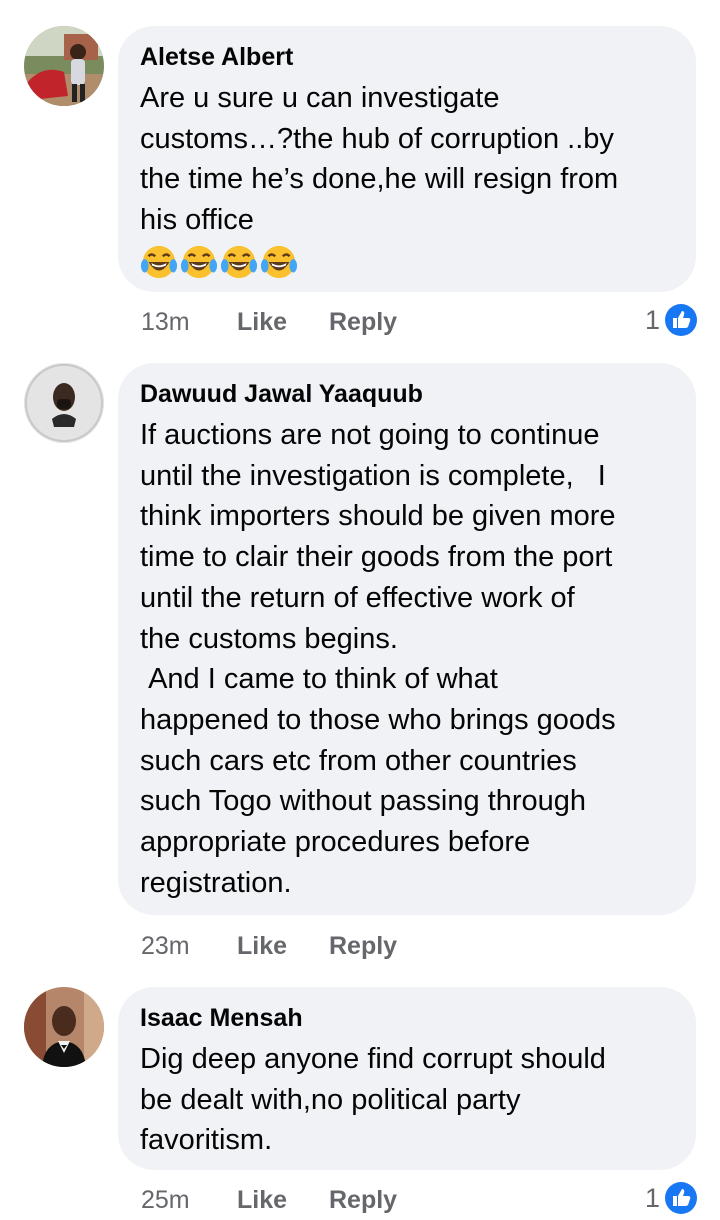  What do you see at coordinates (189, 1200) in the screenshot?
I see `comment-timestamp: 25m` at bounding box center [189, 1200].